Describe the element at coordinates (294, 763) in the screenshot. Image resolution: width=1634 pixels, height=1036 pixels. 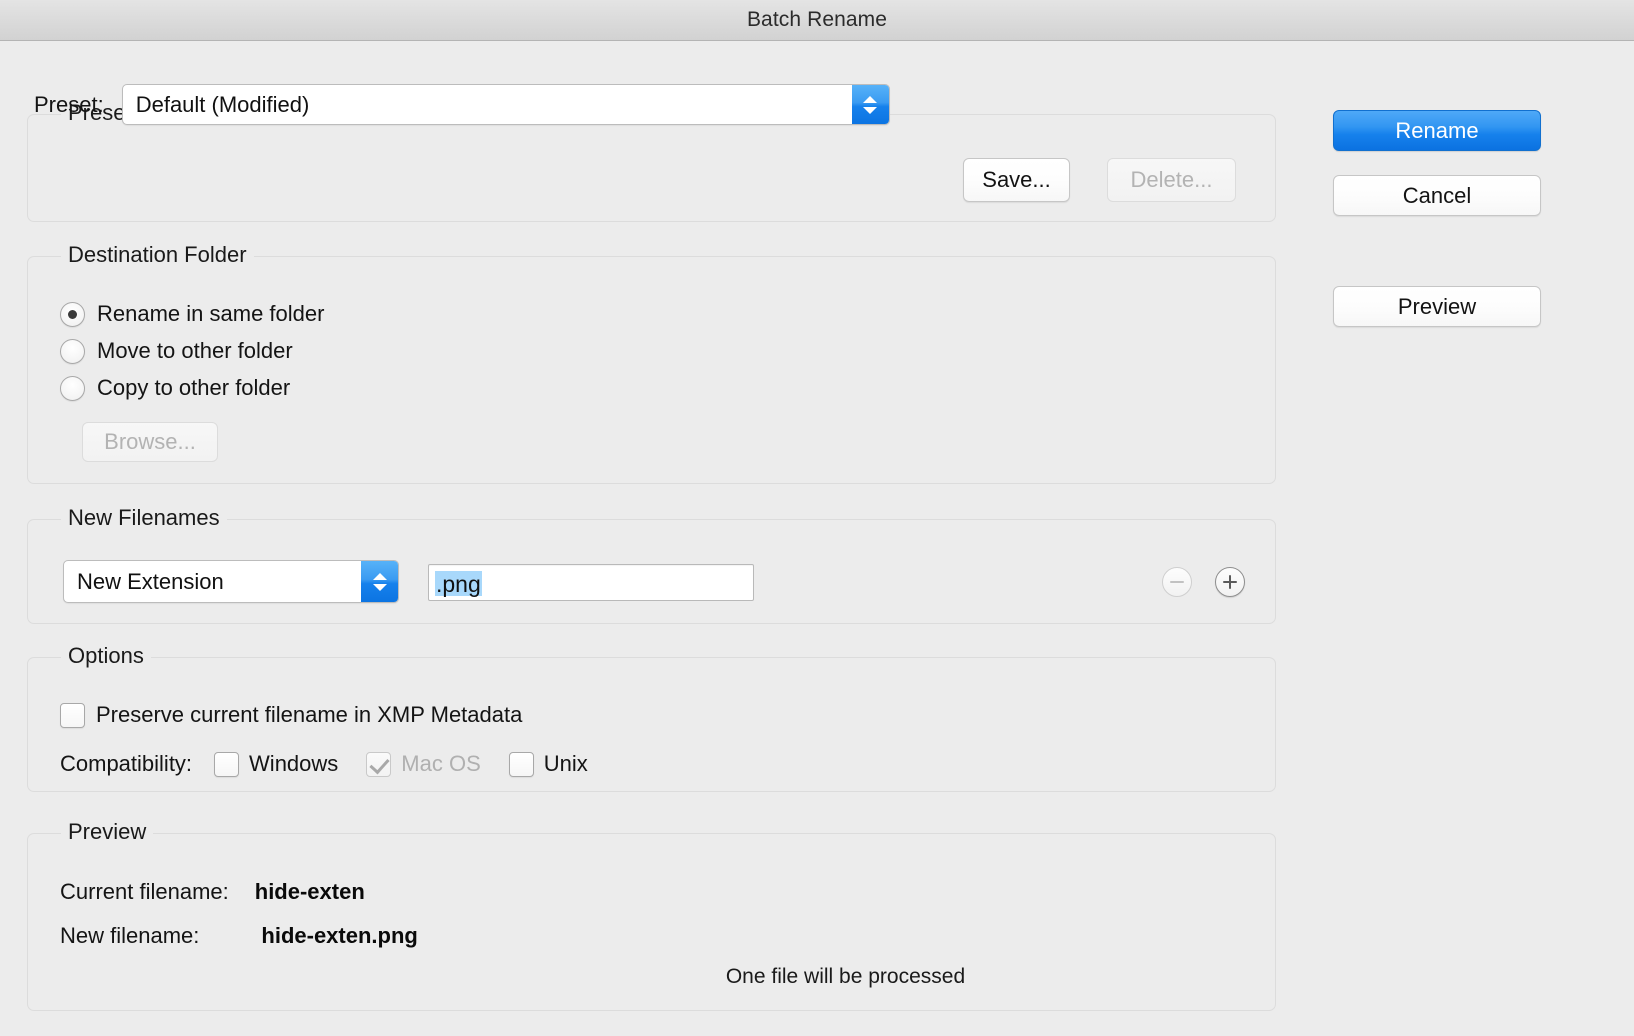
I see `checkbox-compat-windows-label: Windows` at that location.